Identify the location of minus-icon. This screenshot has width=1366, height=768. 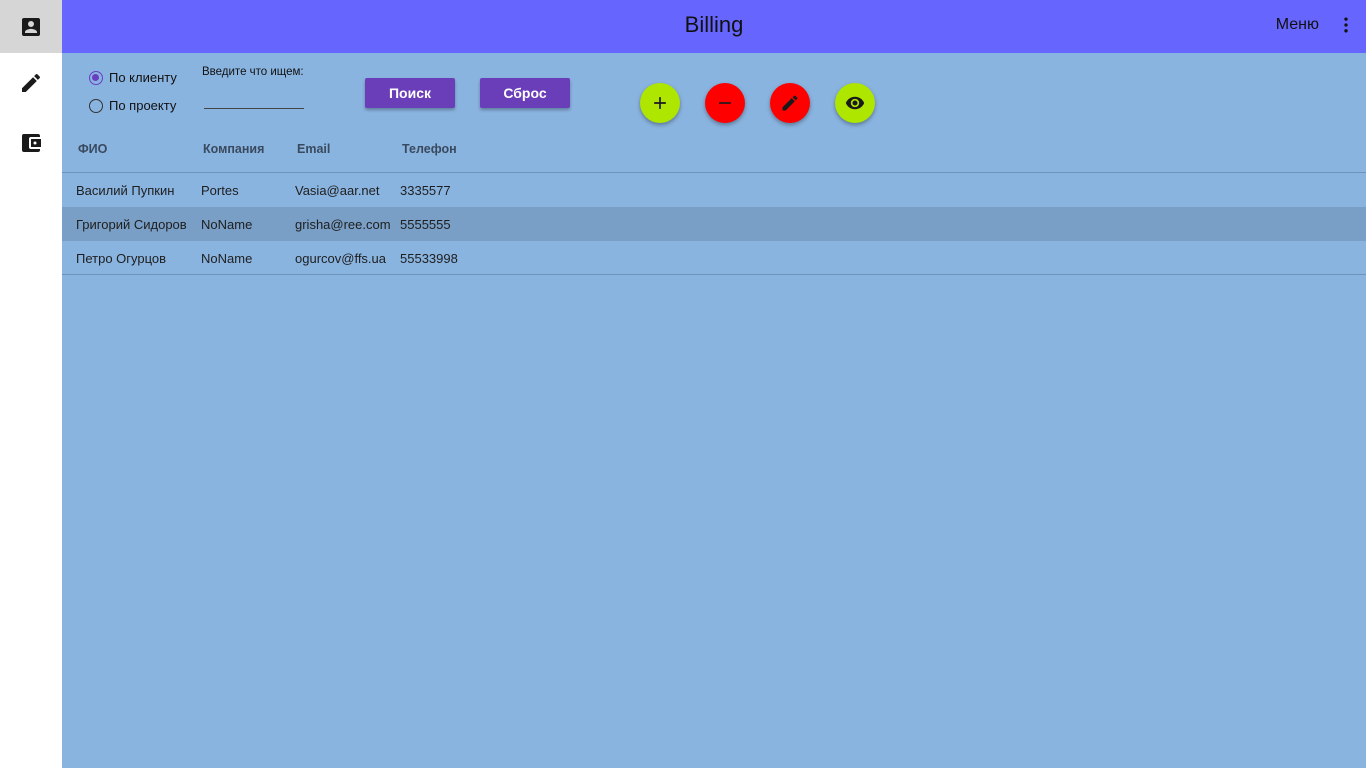
(725, 103).